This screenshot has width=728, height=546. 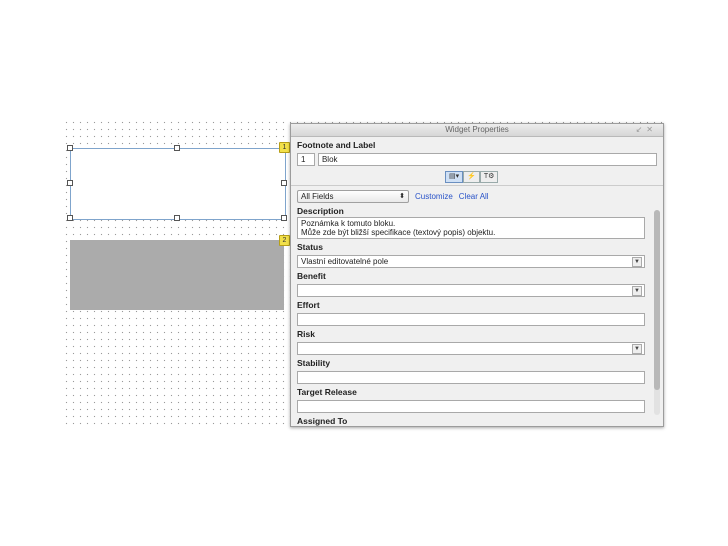 I want to click on label-field: Blok, so click(x=487, y=159).